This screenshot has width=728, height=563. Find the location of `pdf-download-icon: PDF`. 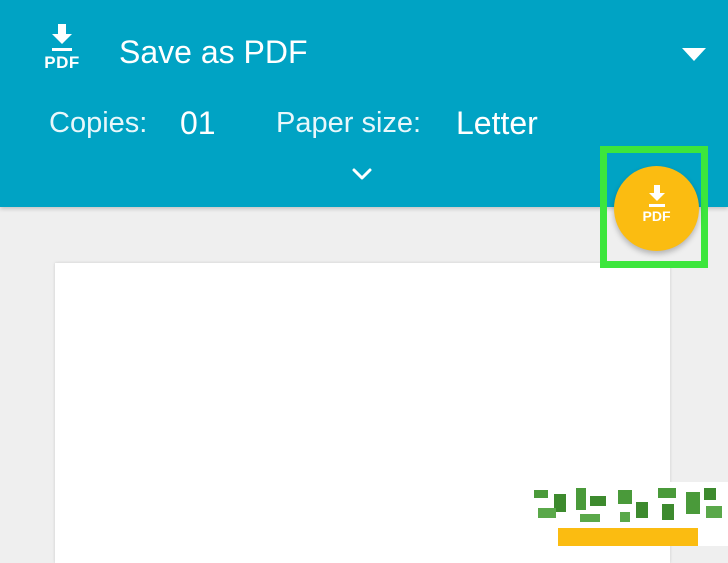

pdf-download-icon: PDF is located at coordinates (62, 51).